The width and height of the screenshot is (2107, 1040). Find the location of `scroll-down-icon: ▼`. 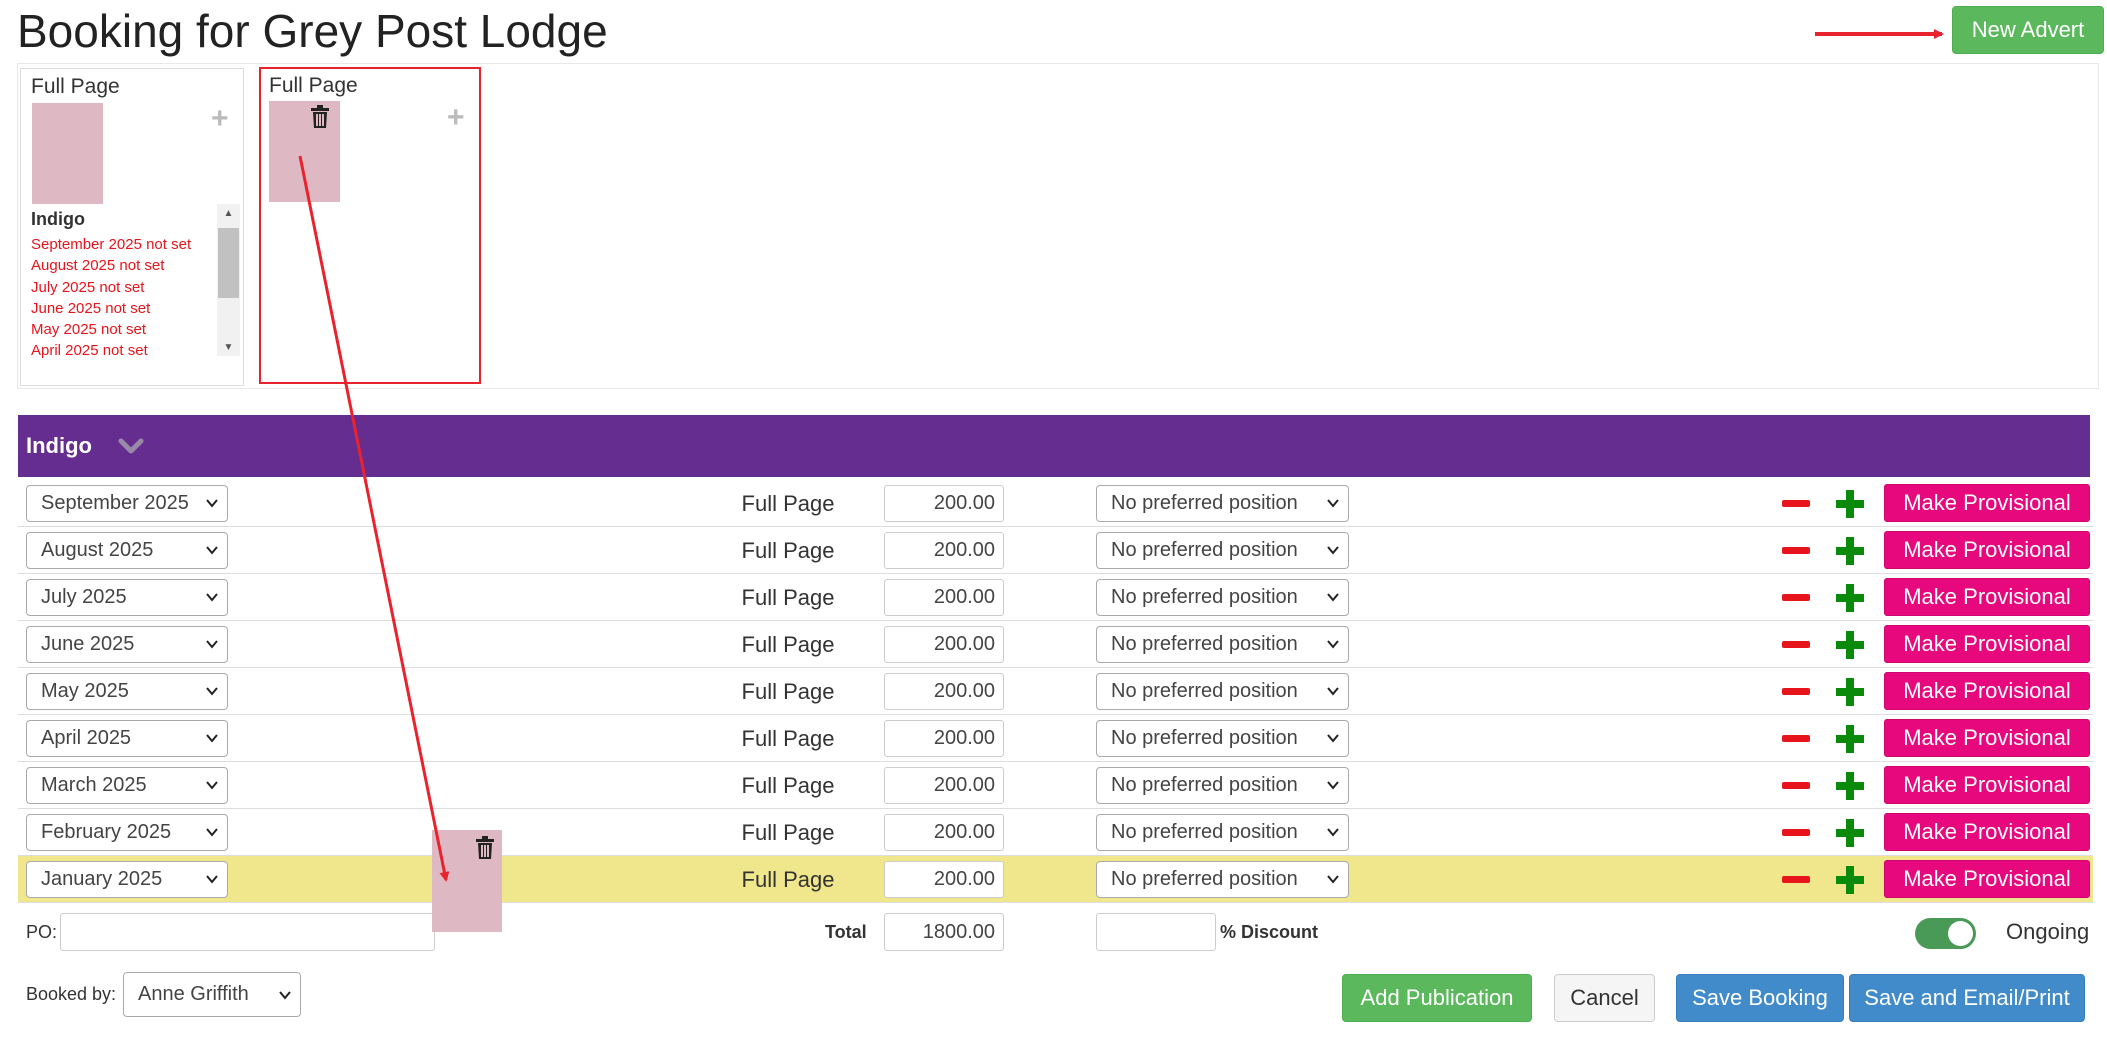

scroll-down-icon: ▼ is located at coordinates (228, 347).